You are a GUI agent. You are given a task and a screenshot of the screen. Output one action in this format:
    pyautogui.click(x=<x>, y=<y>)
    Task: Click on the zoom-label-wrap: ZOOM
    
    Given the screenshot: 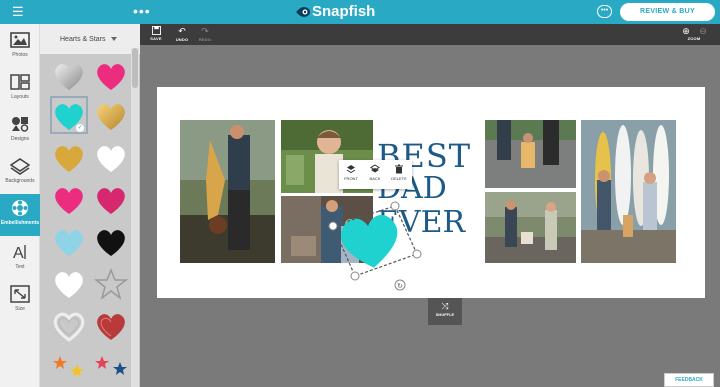 What is the action you would take?
    pyautogui.click(x=694, y=38)
    